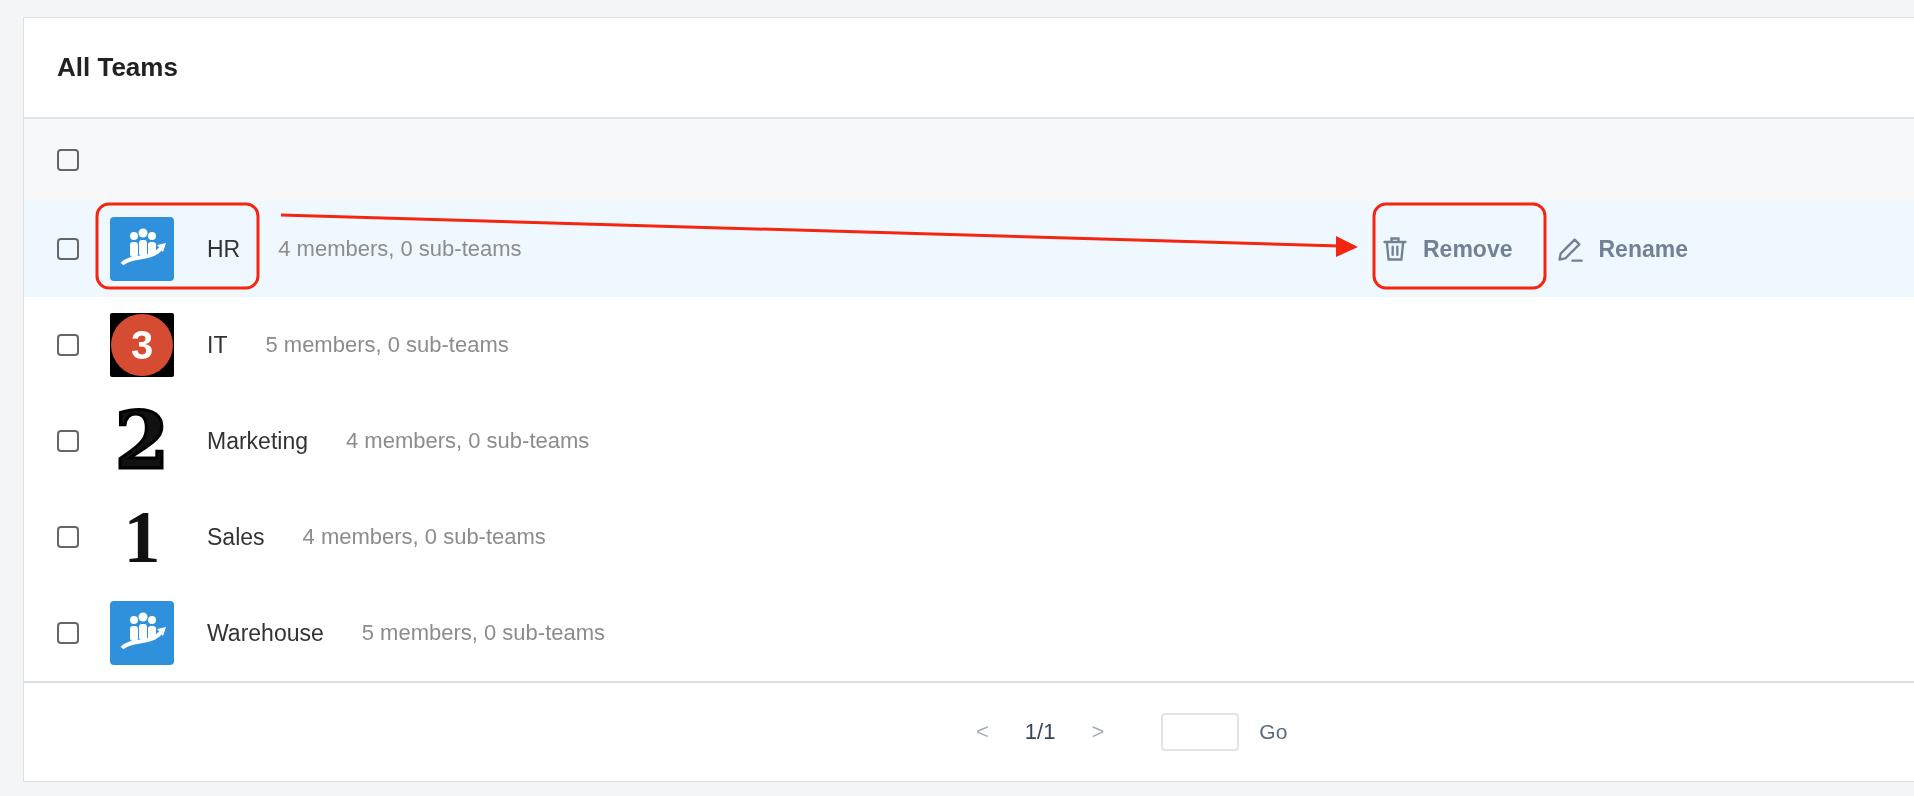  Describe the element at coordinates (969, 441) in the screenshot. I see `team-row: 2 Marketing 4 members, 0 sub-teams` at that location.